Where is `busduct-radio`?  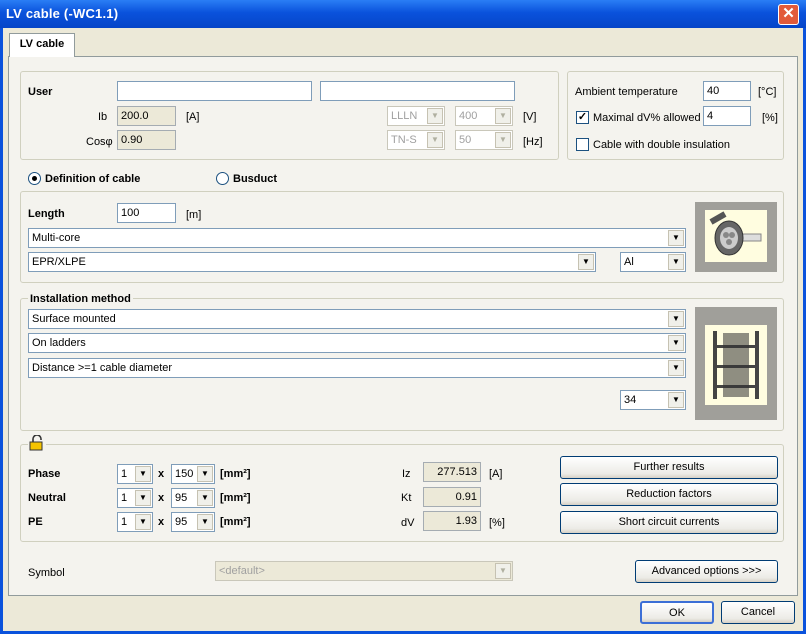 busduct-radio is located at coordinates (222, 178).